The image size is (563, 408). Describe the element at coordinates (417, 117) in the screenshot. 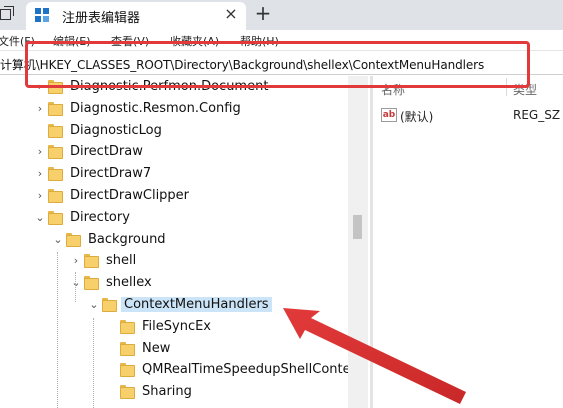

I see `value-name: (默认)` at that location.